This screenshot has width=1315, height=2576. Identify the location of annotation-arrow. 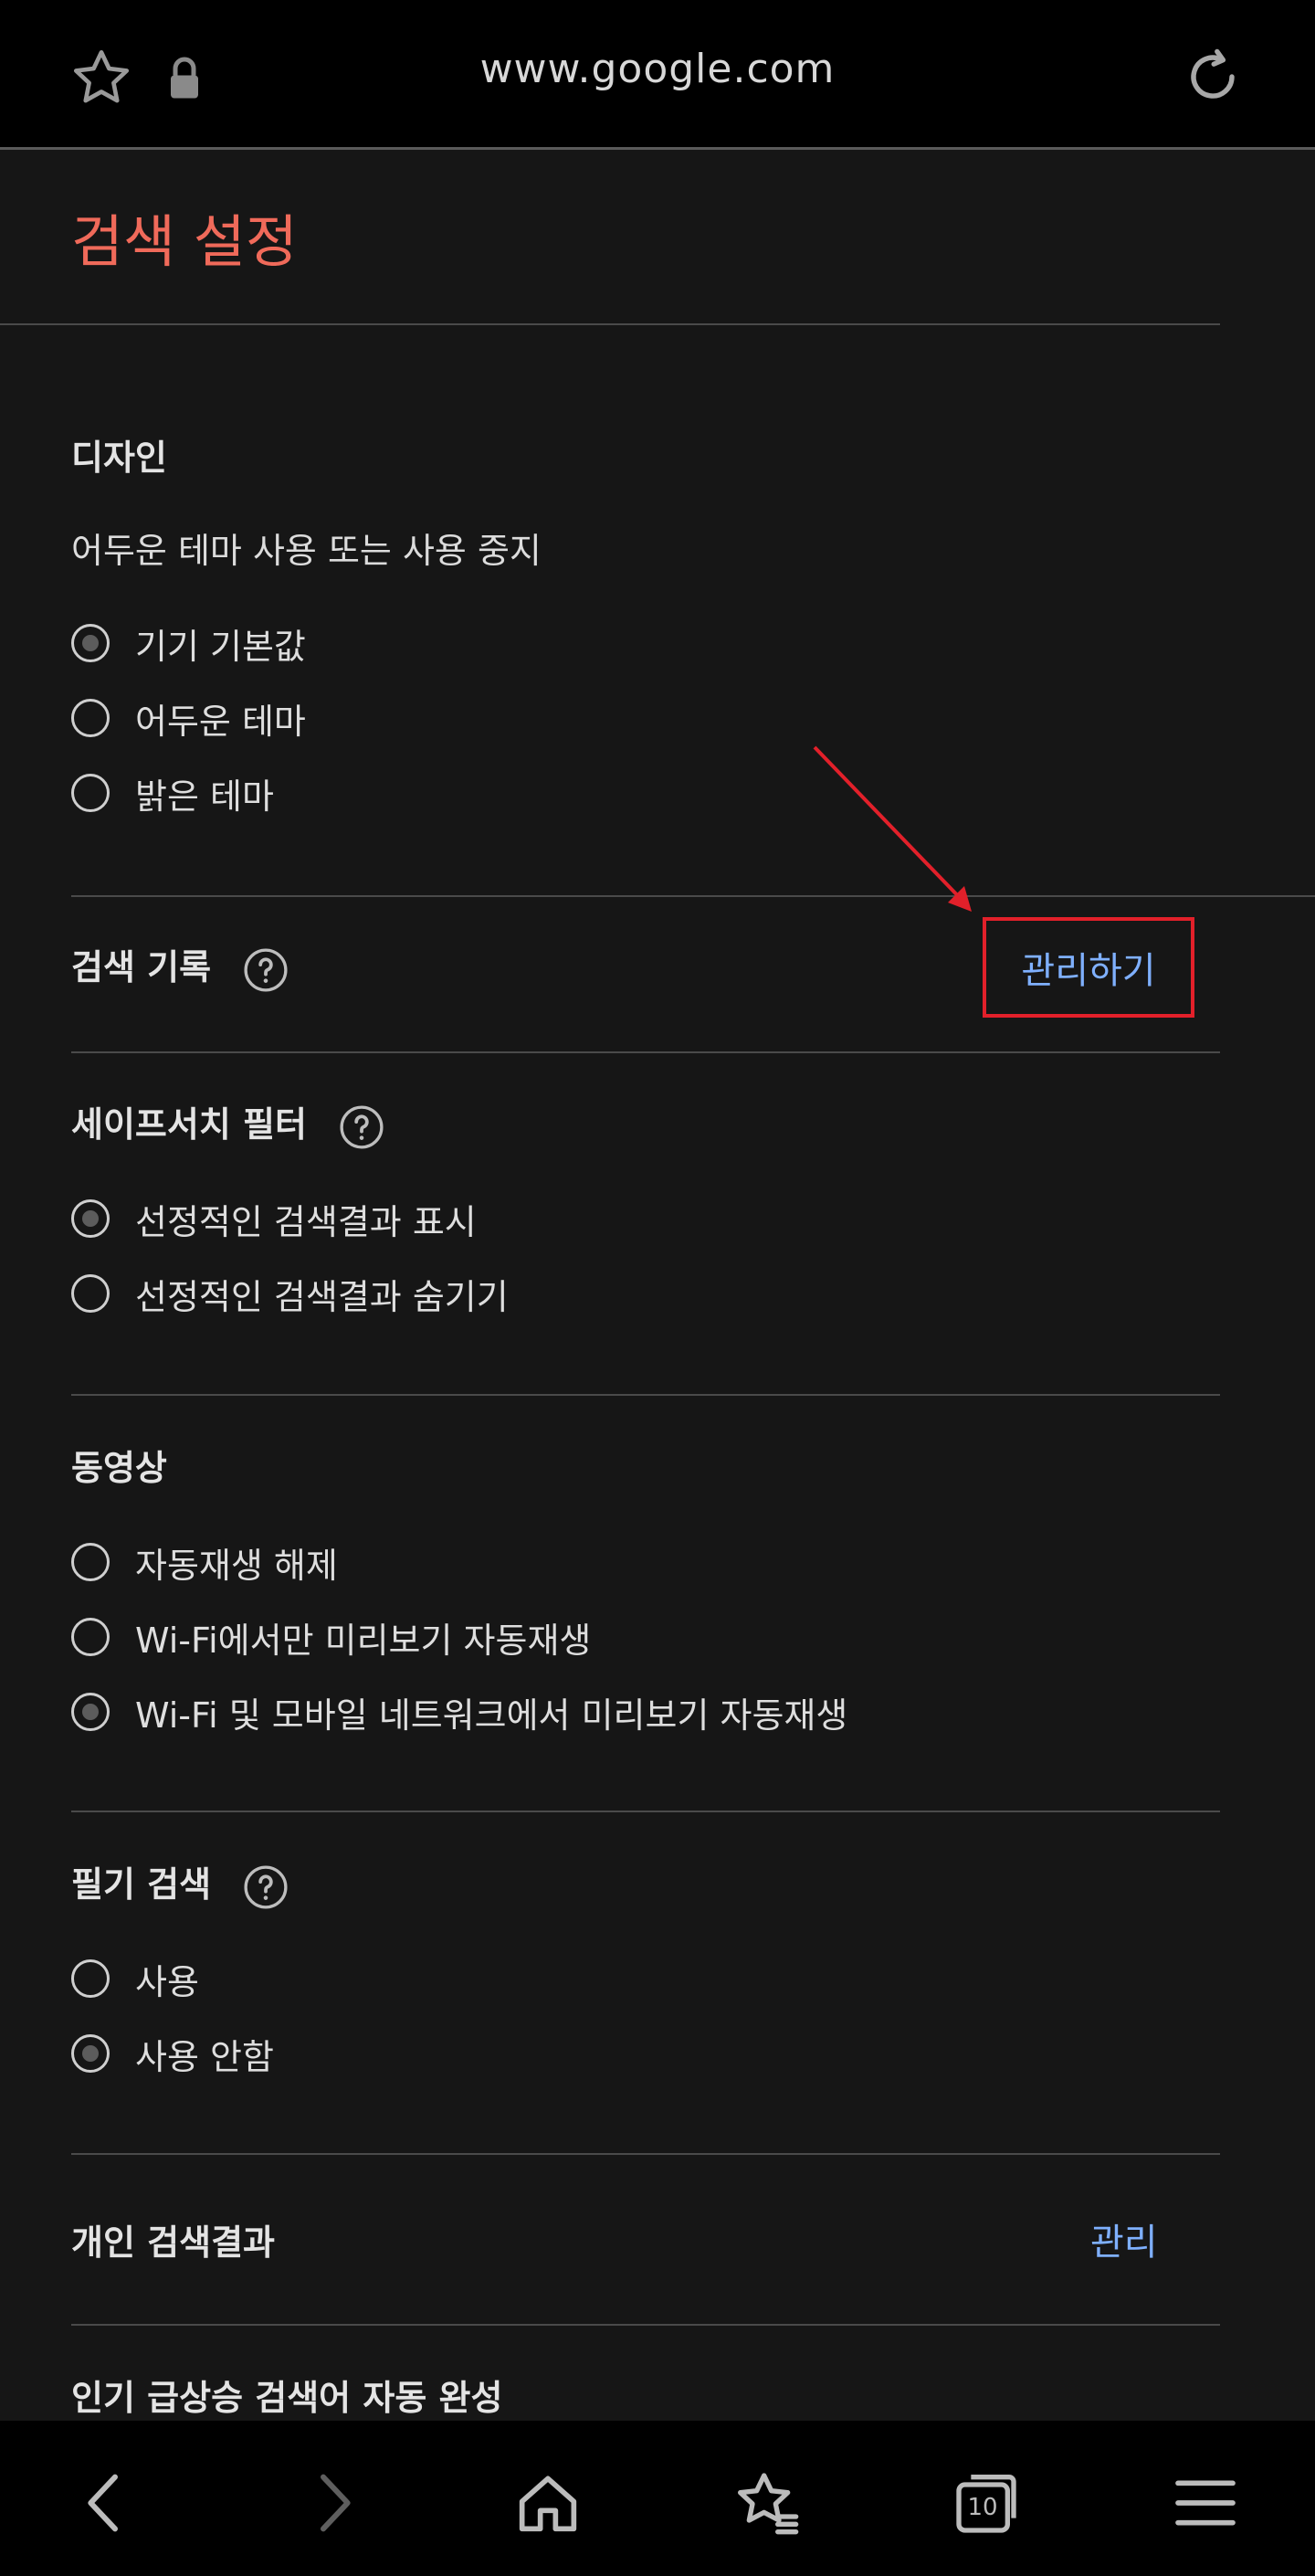
(892, 828).